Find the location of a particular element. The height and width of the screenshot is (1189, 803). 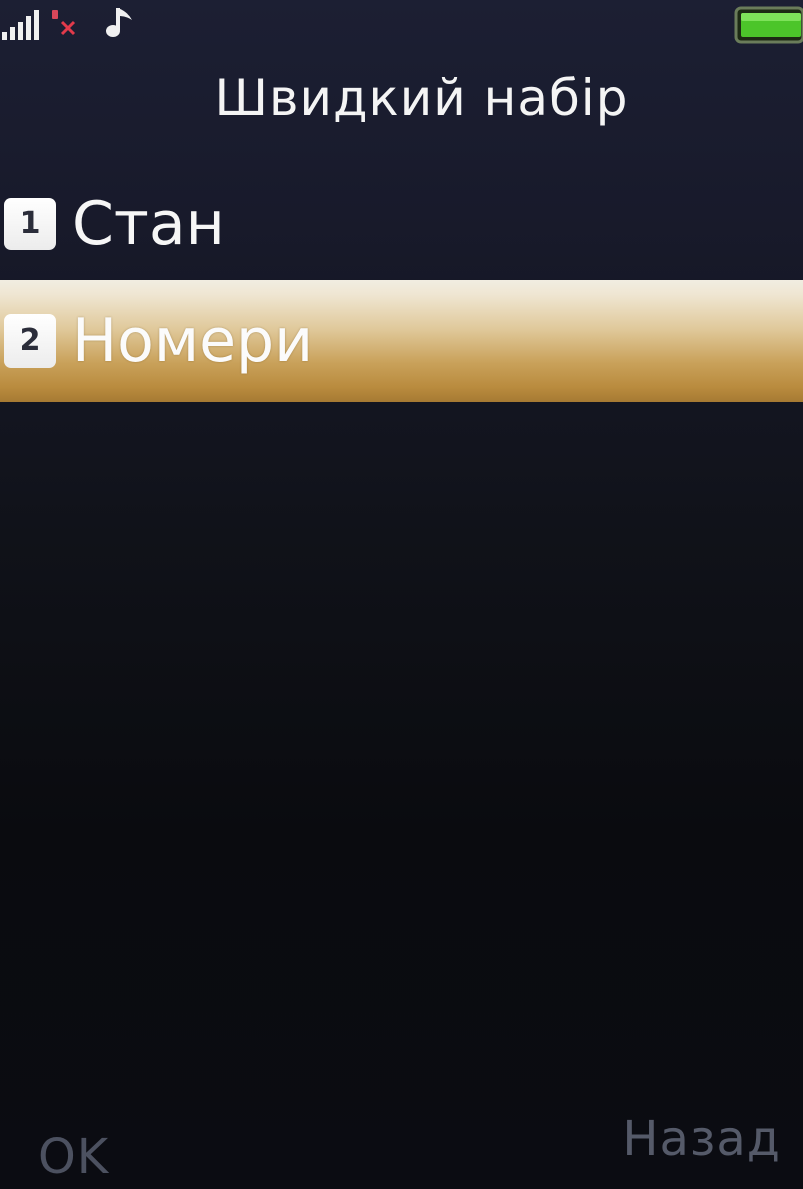

softkey-bar: OK Назад is located at coordinates (401, 1149).